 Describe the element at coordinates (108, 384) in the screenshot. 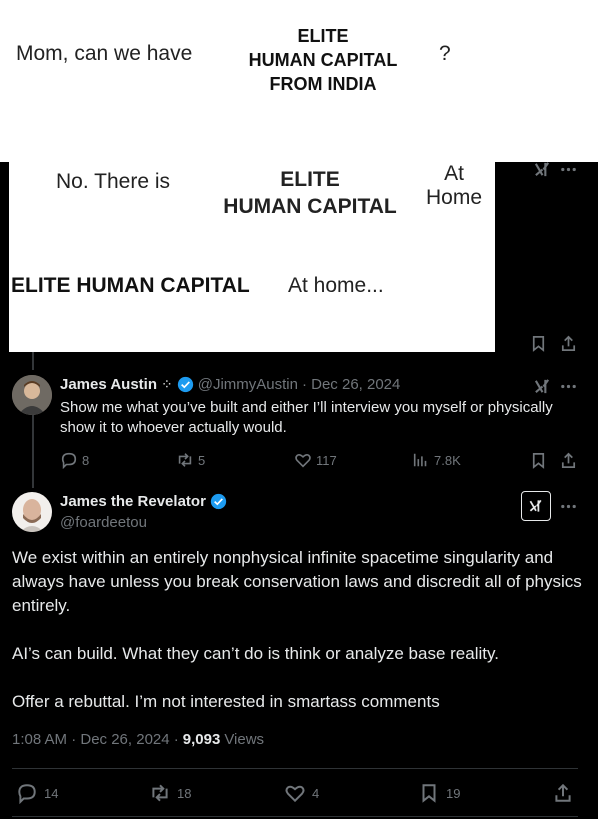

I see `reply-author-name: James Austin` at that location.